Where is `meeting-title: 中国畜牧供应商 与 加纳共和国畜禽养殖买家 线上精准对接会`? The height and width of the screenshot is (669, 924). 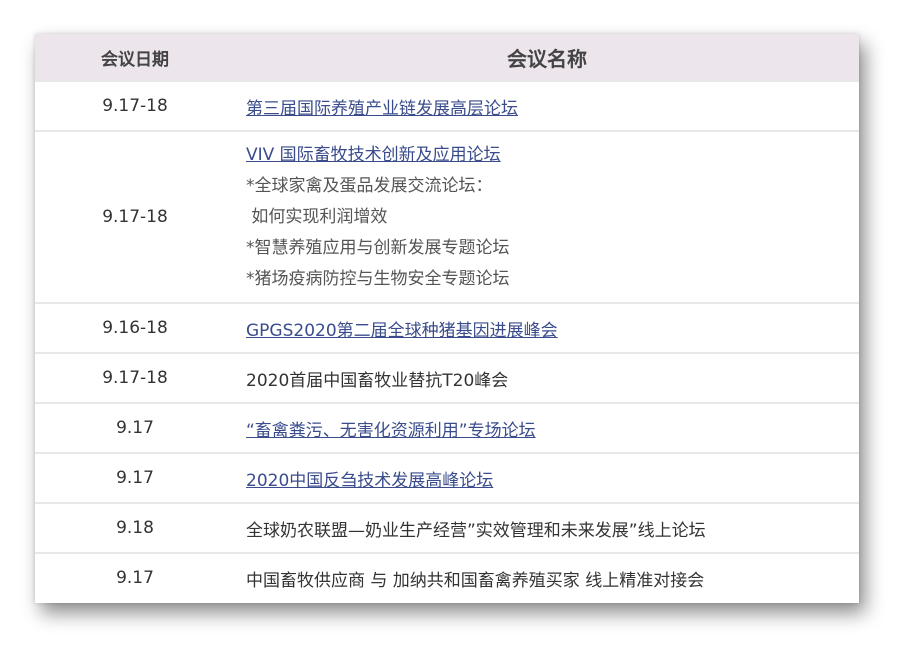 meeting-title: 中国畜牧供应商 与 加纳共和国畜禽养殖买家 线上精准对接会 is located at coordinates (475, 580).